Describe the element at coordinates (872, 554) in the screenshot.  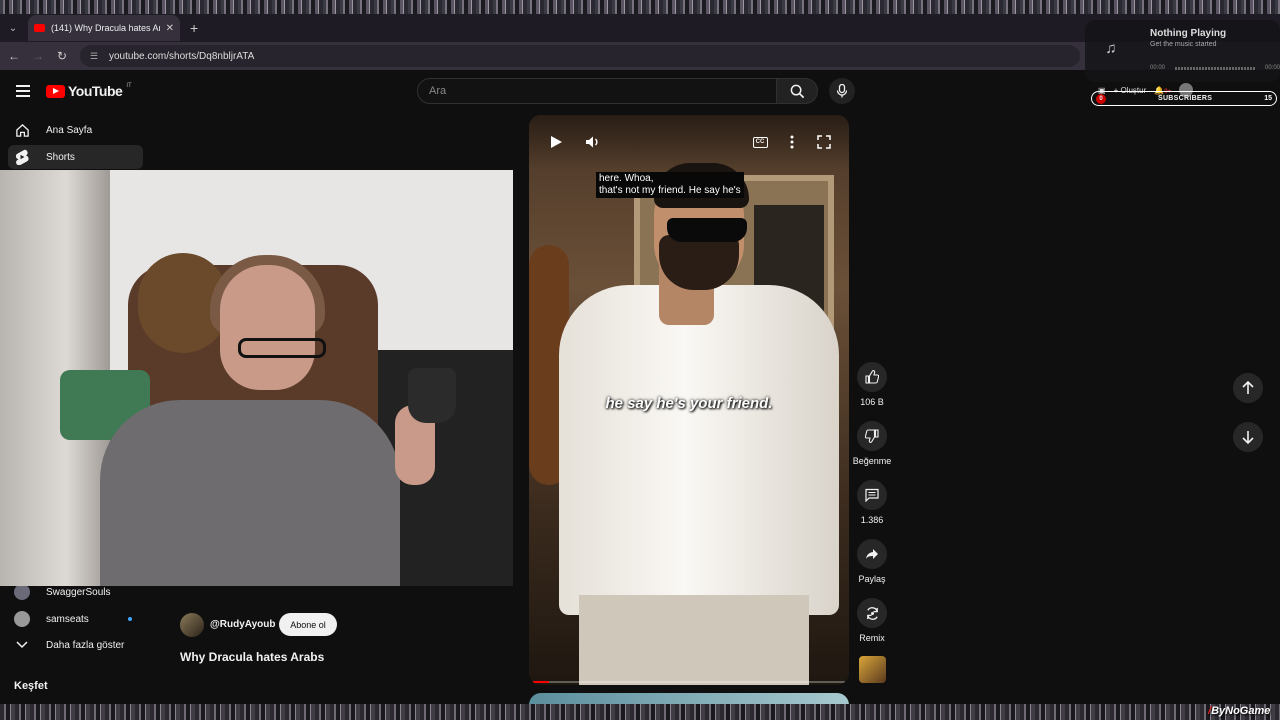
I see `share-icon` at that location.